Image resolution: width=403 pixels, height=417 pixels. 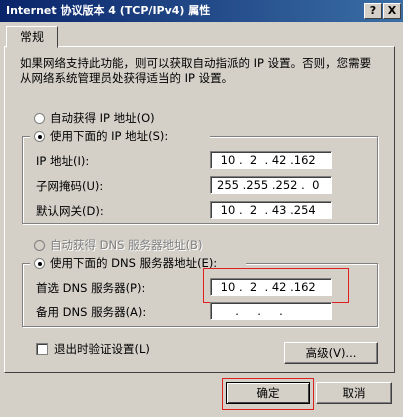 I want to click on auto-dns-label: 自动获得 DNS 服务器地址(B), so click(x=126, y=245).